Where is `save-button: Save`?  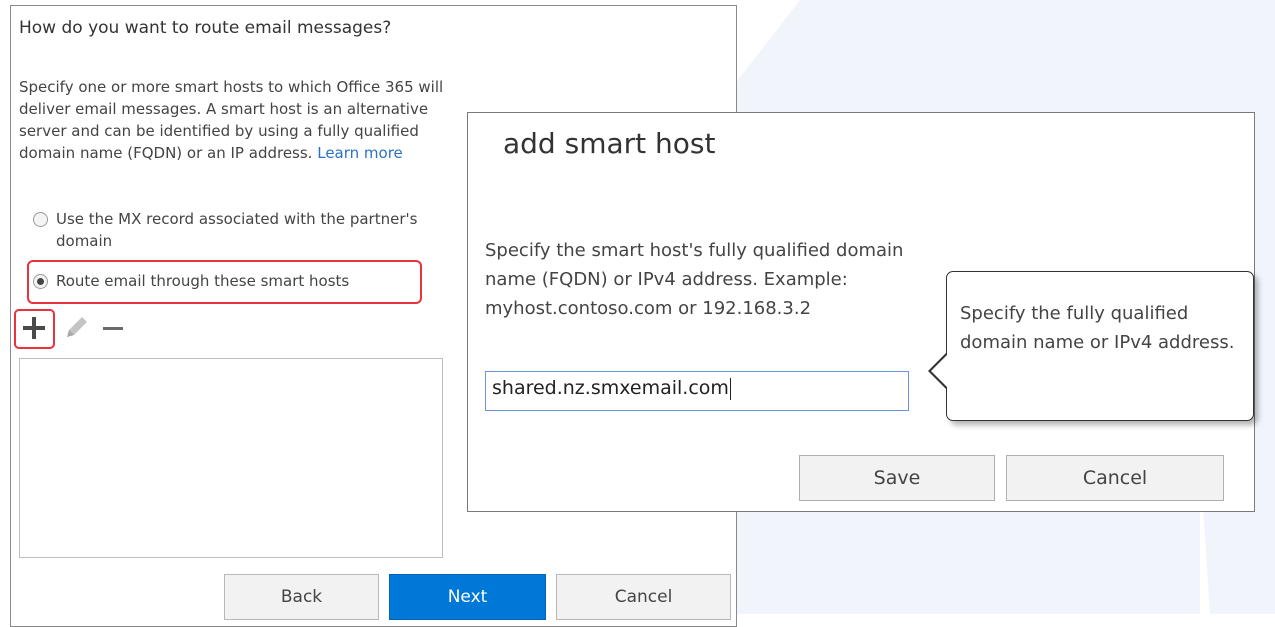 save-button: Save is located at coordinates (897, 478).